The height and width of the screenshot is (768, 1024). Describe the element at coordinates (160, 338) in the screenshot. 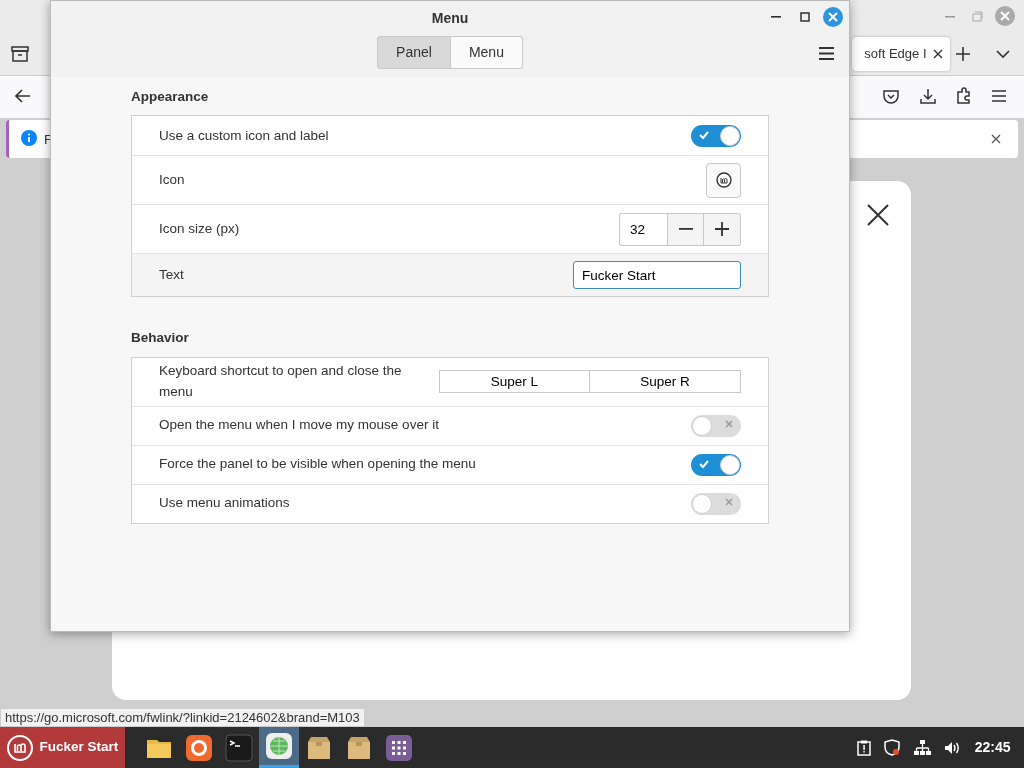

I see `section-title: Behavior` at that location.